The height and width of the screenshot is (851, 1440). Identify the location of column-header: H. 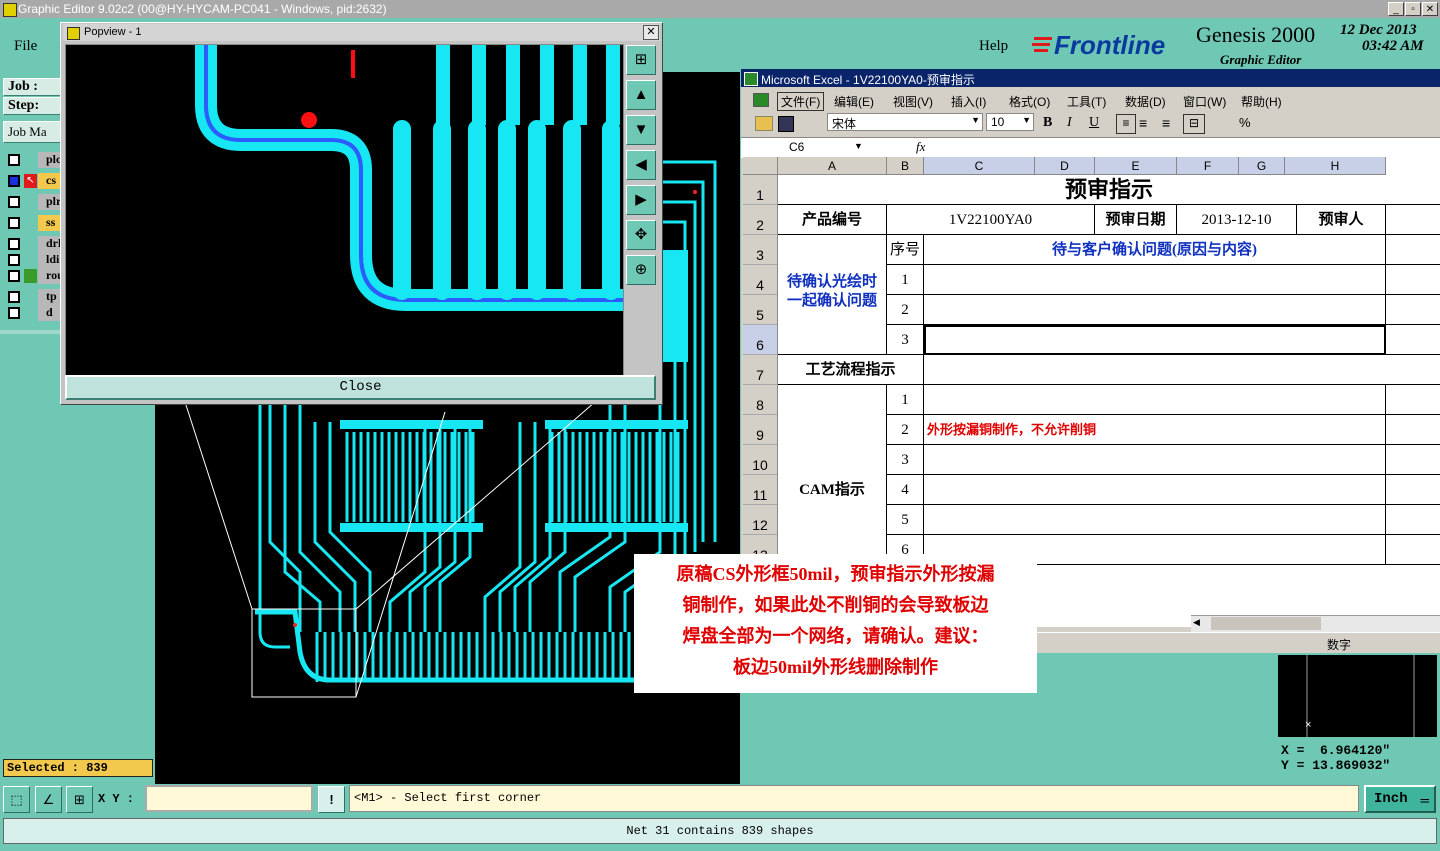
(1335, 166).